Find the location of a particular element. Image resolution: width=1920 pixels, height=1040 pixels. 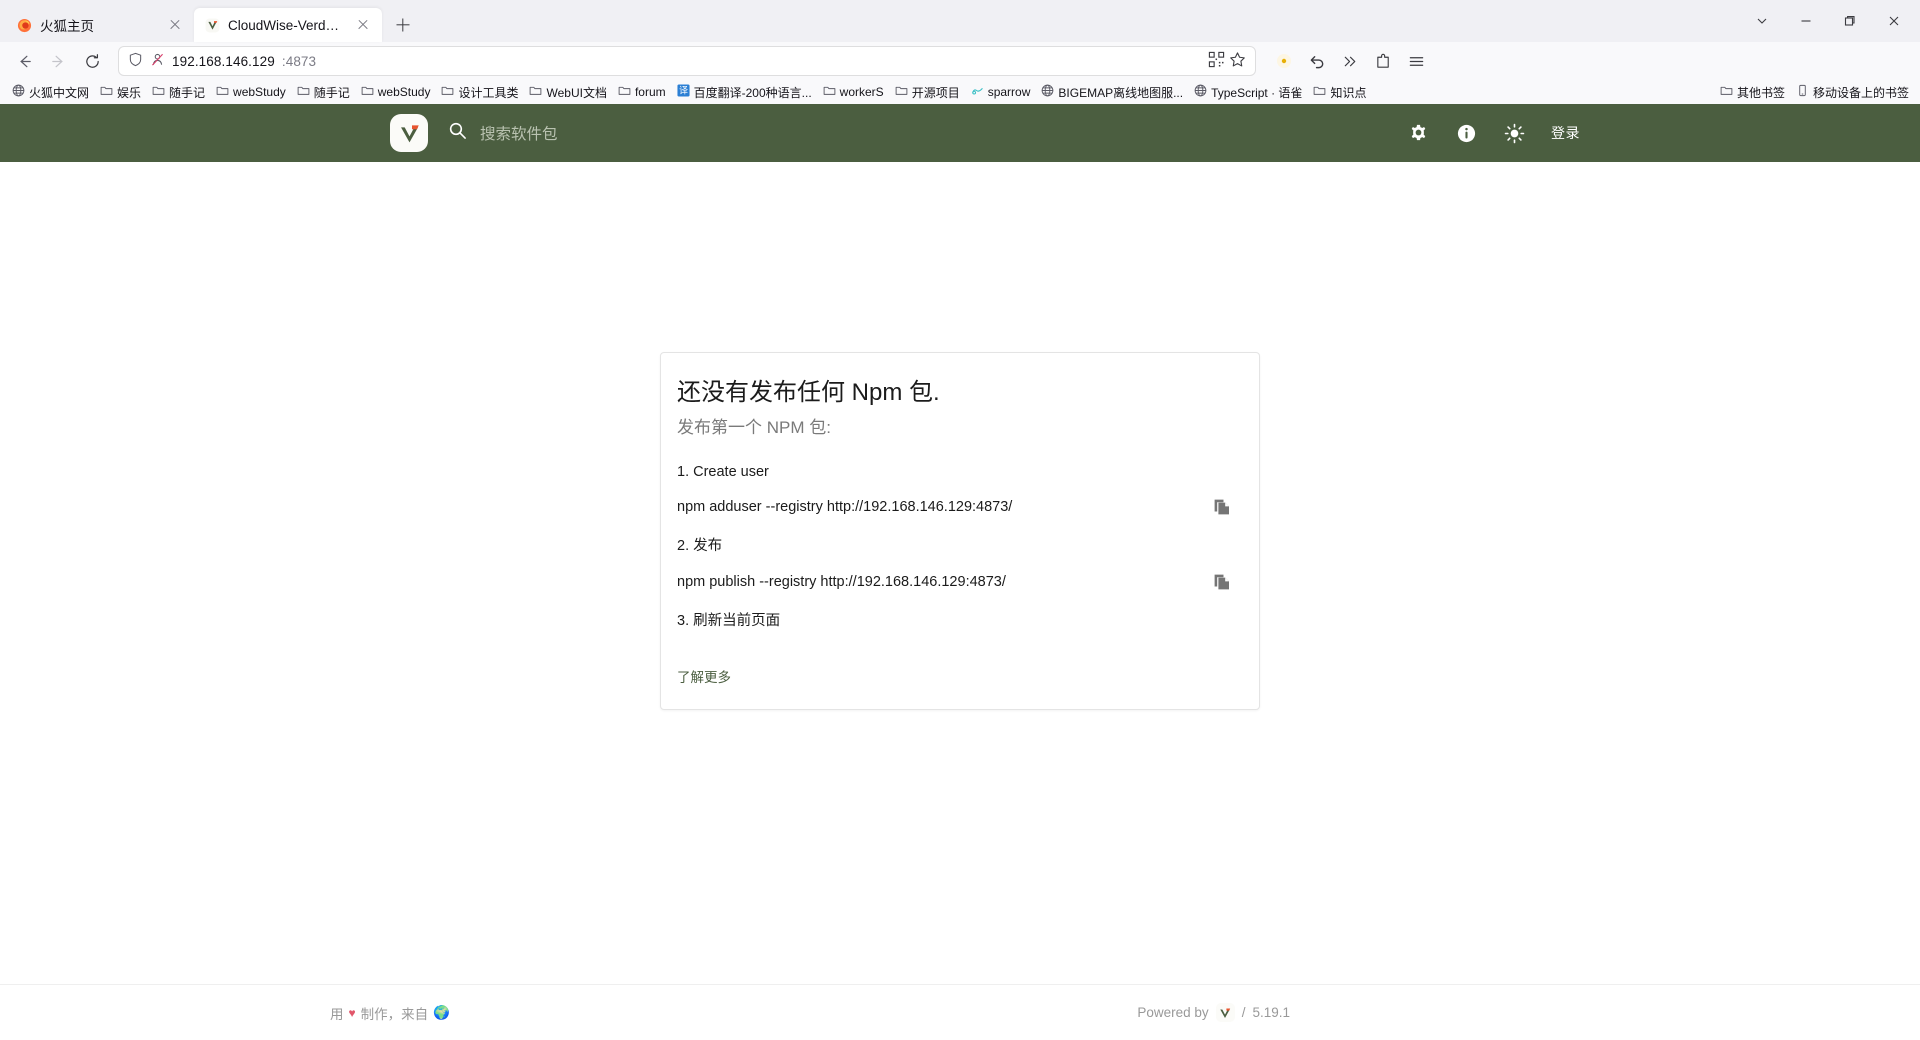

browser-tab-0: 火狐主页 is located at coordinates (100, 25).